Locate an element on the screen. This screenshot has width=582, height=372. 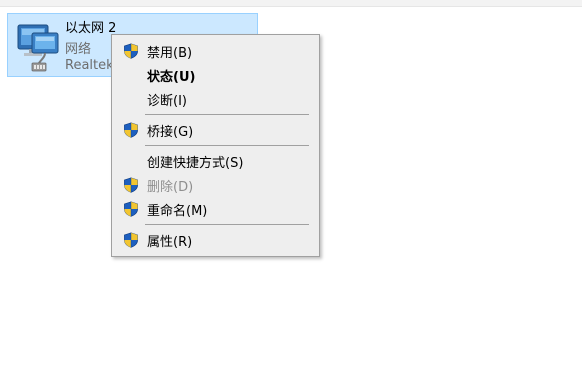
menu-item-delete: 删除(D) is located at coordinates (215, 185).